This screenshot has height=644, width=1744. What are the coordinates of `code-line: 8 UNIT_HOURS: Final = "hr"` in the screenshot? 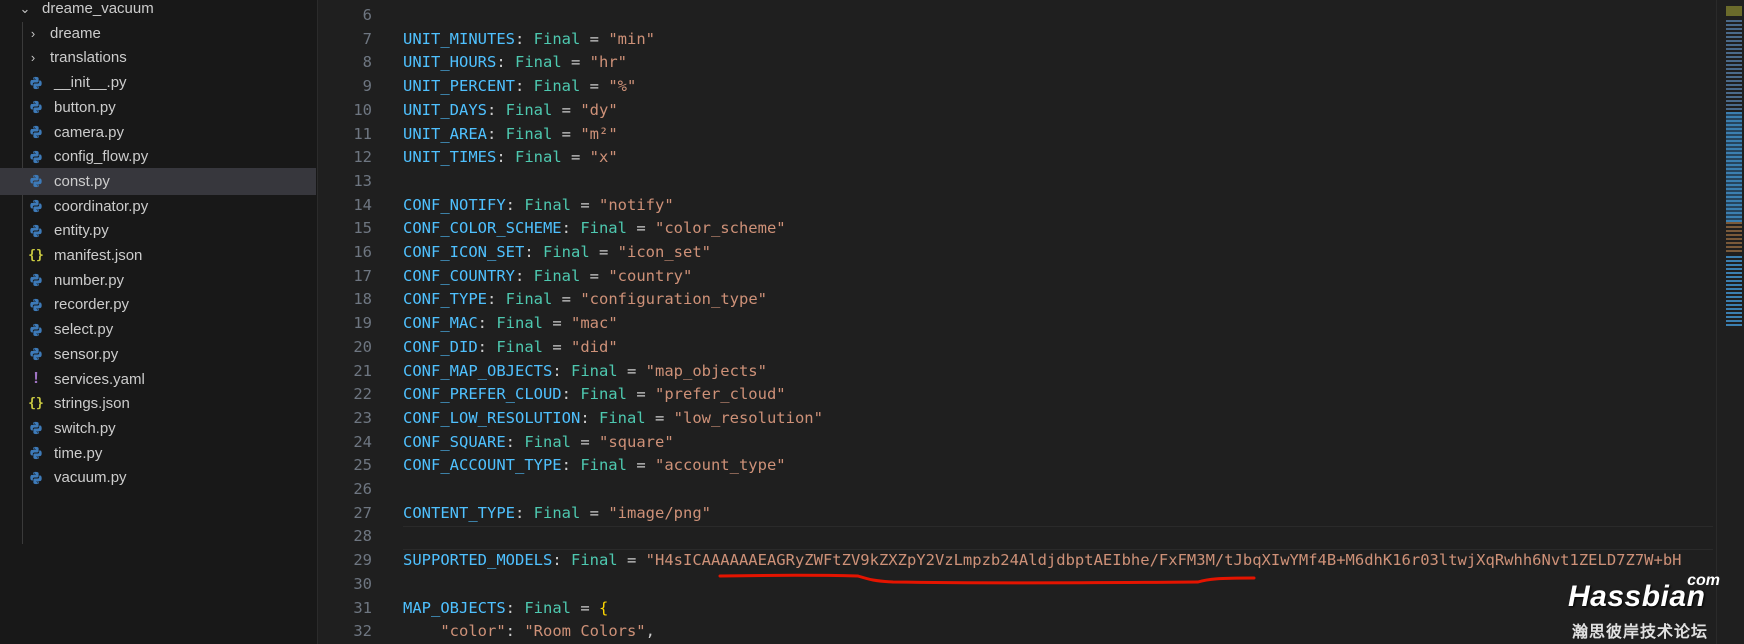 It's located at (1017, 62).